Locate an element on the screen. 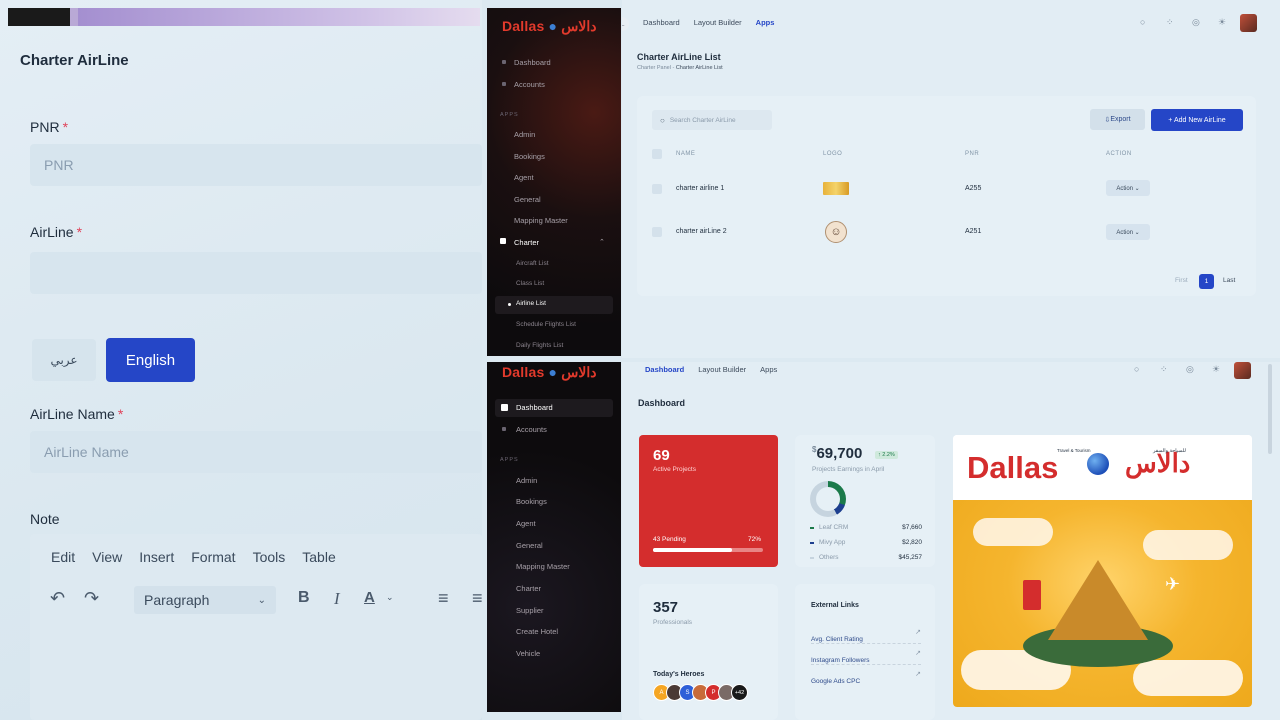 The image size is (1280, 720). redo-icon: ↷ is located at coordinates (91, 598).